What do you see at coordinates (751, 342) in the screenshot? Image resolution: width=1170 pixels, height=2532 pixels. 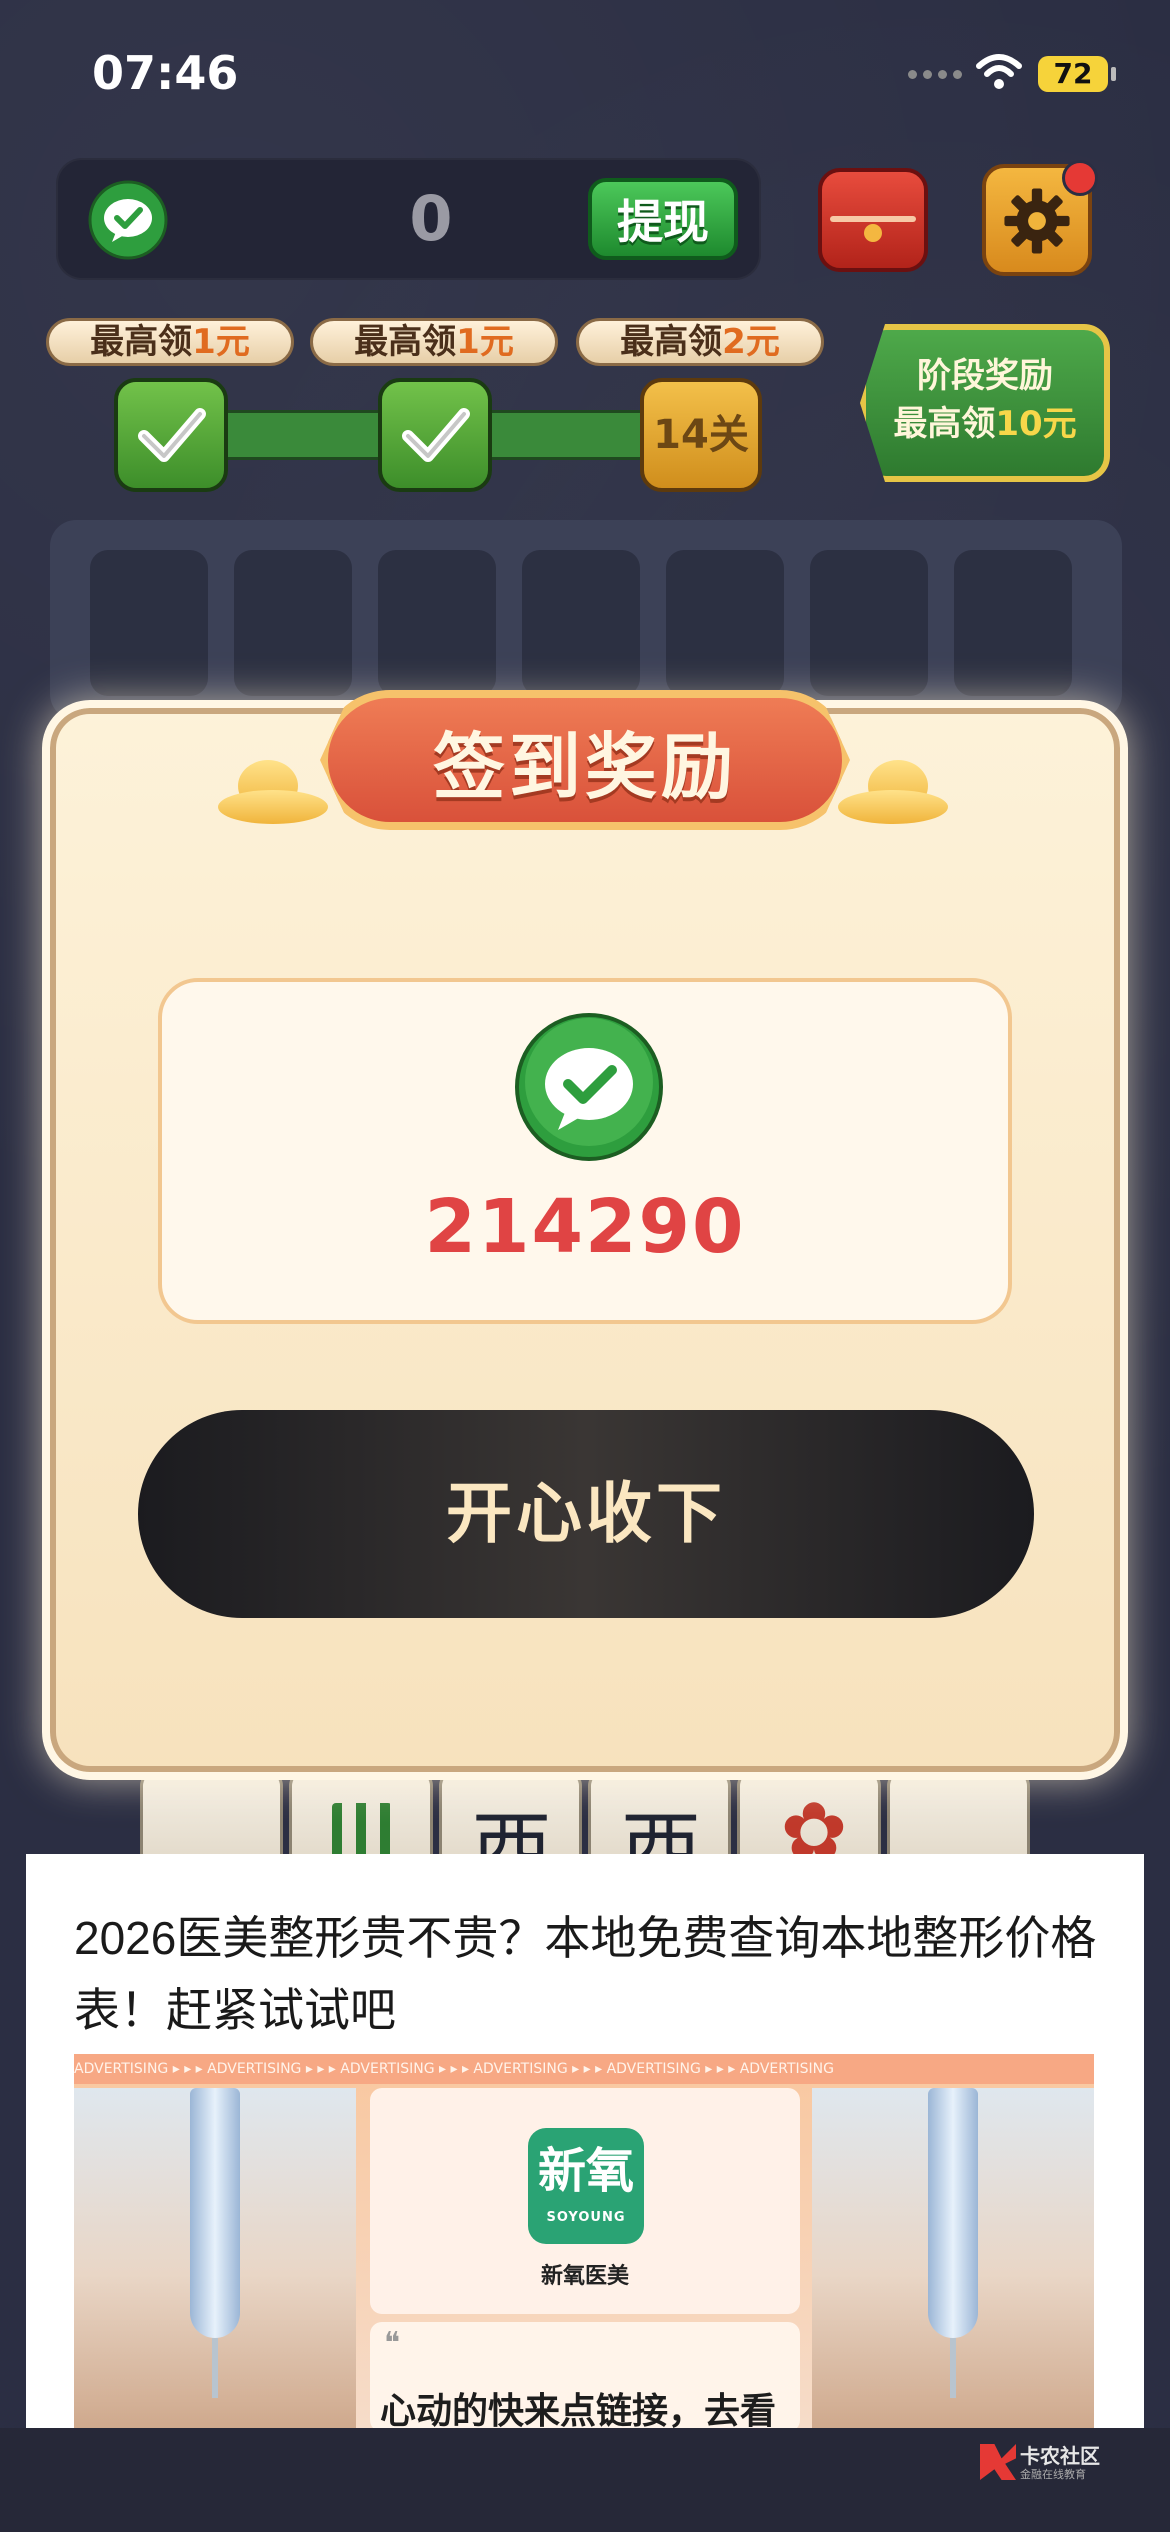 I see `stage-label-amount: 2元` at bounding box center [751, 342].